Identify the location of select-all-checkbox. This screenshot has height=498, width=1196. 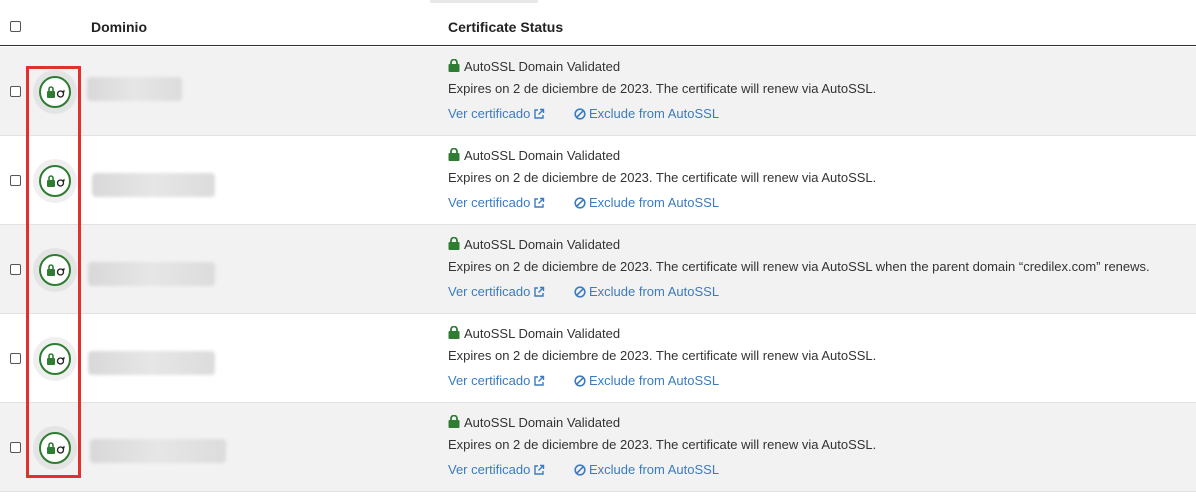
(15, 26).